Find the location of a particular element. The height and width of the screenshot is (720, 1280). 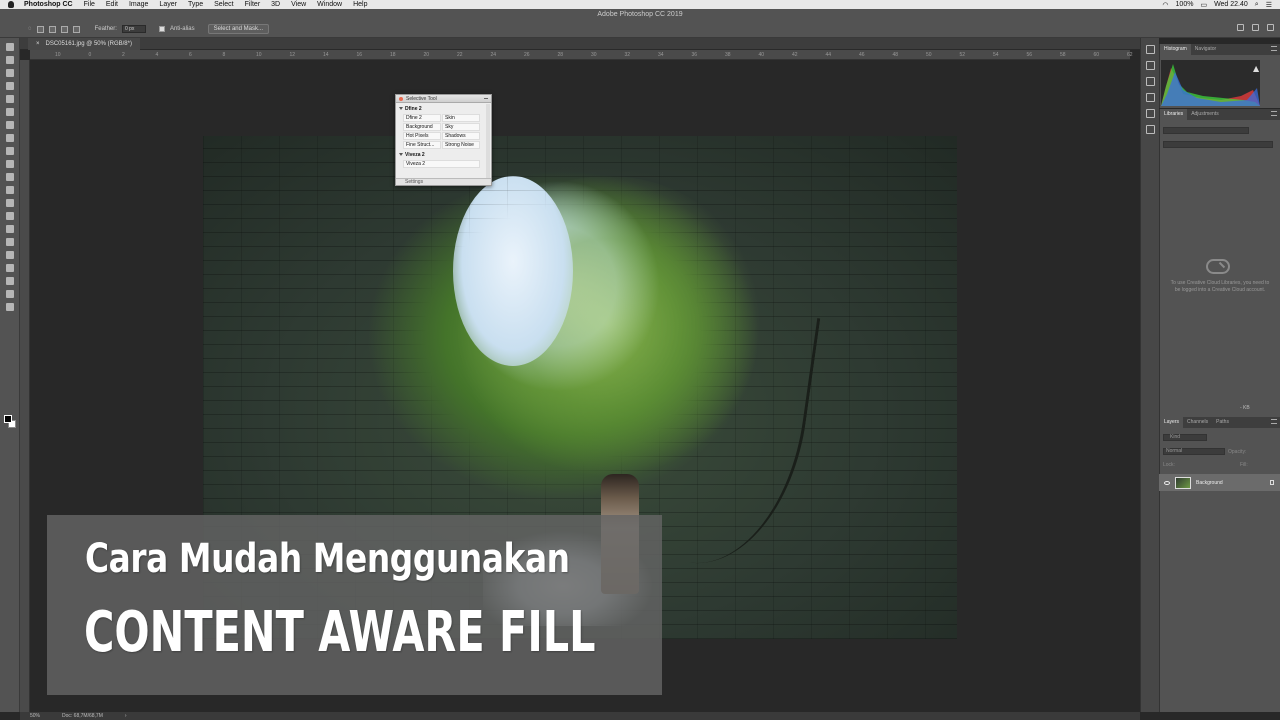

lasso-tool-preset-icon: ◌ is located at coordinates (30, 29).